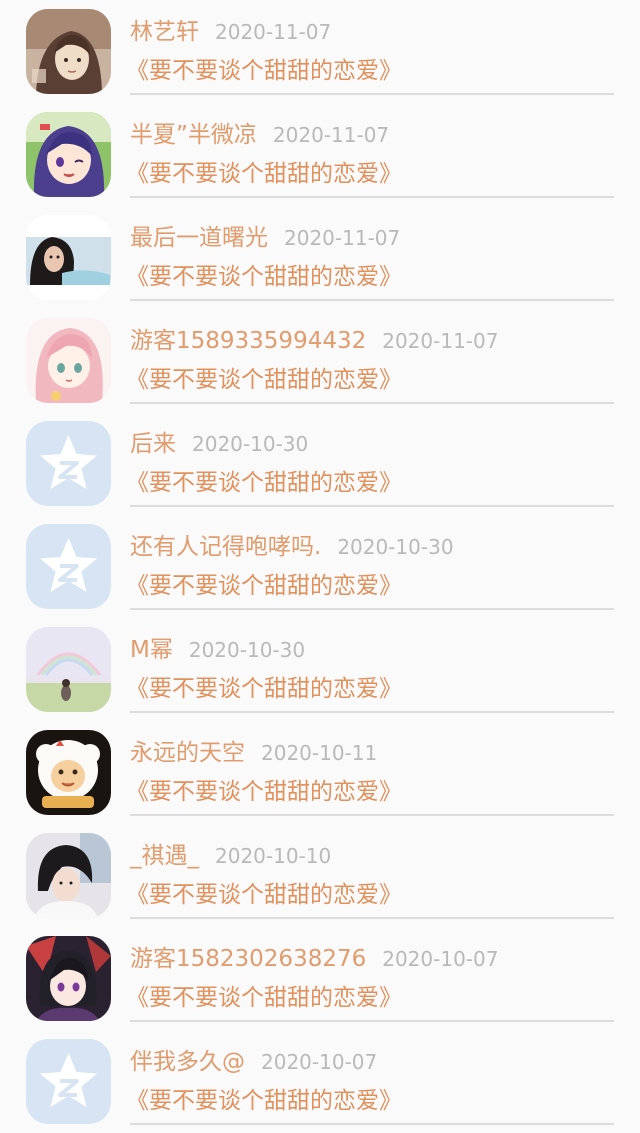 This screenshot has width=640, height=1133. What do you see at coordinates (225, 547) in the screenshot?
I see `user-name: 还有人记得咆哮吗.` at bounding box center [225, 547].